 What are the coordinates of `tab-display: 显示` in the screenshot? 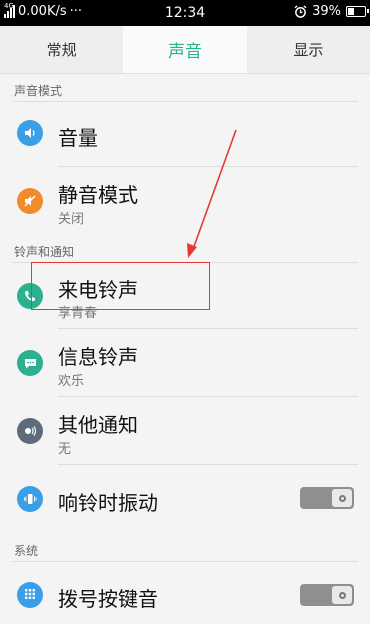 It's located at (308, 49).